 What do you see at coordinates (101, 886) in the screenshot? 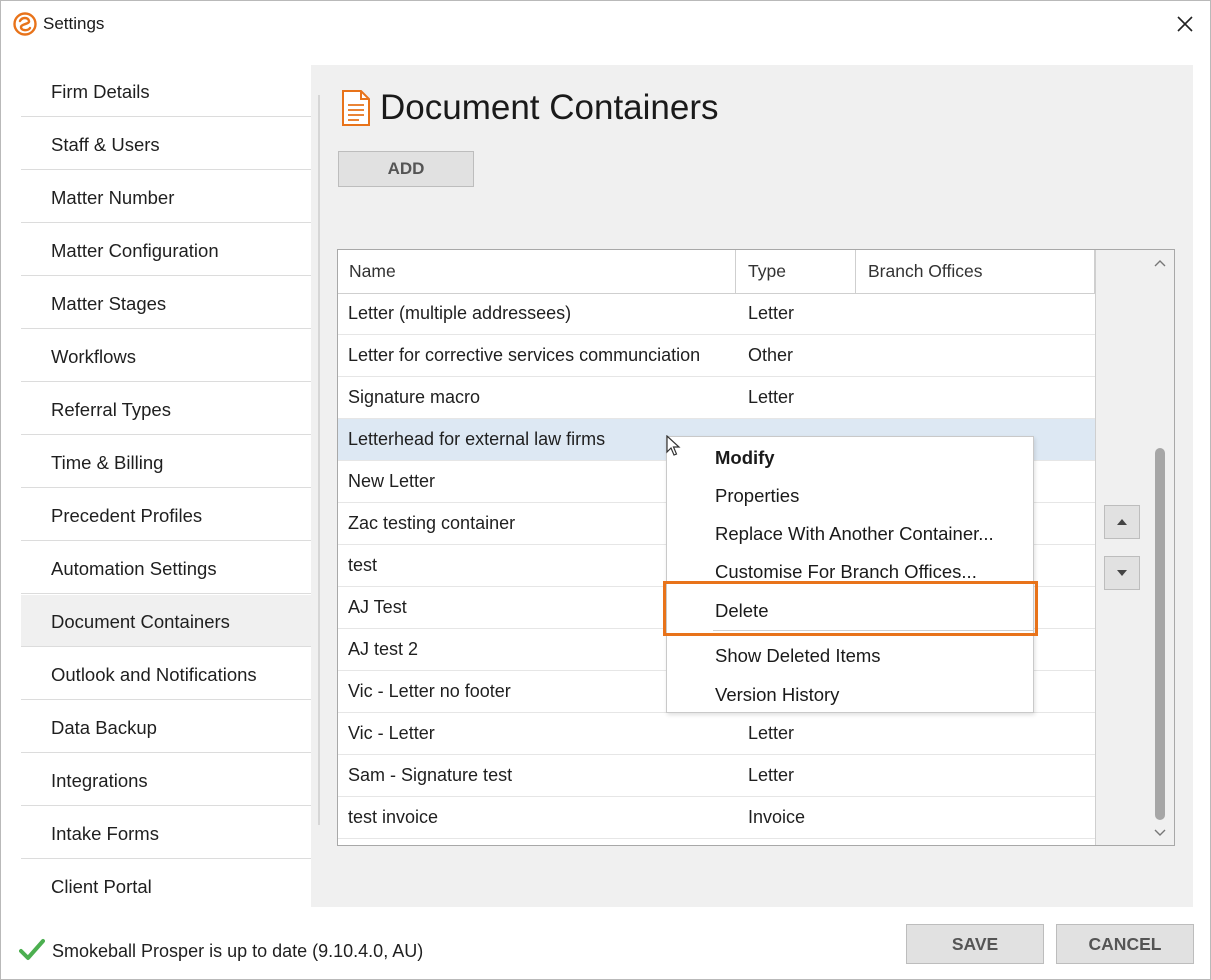
I see `sidebar-item-label: Client Portal` at bounding box center [101, 886].